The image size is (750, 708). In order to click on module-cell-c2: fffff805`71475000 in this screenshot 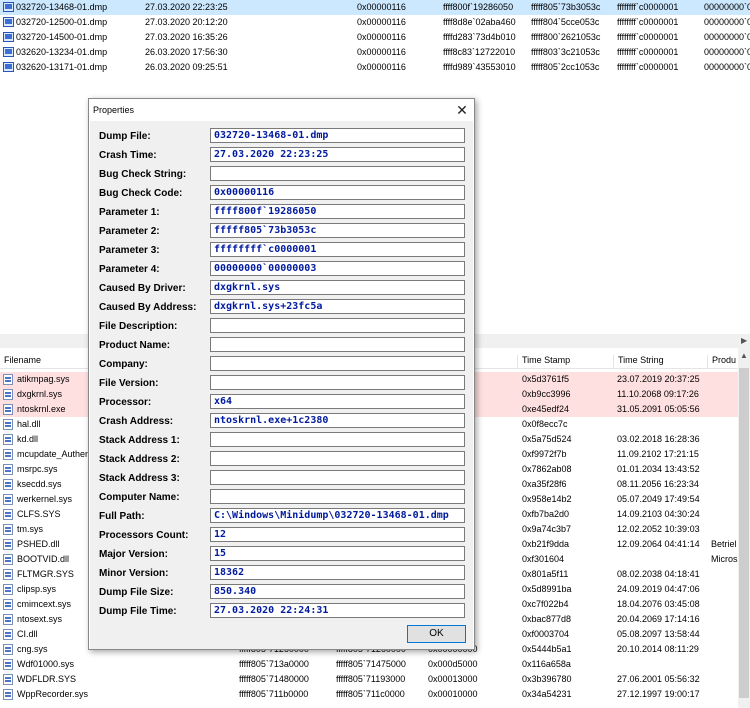, I will do `click(371, 664)`.